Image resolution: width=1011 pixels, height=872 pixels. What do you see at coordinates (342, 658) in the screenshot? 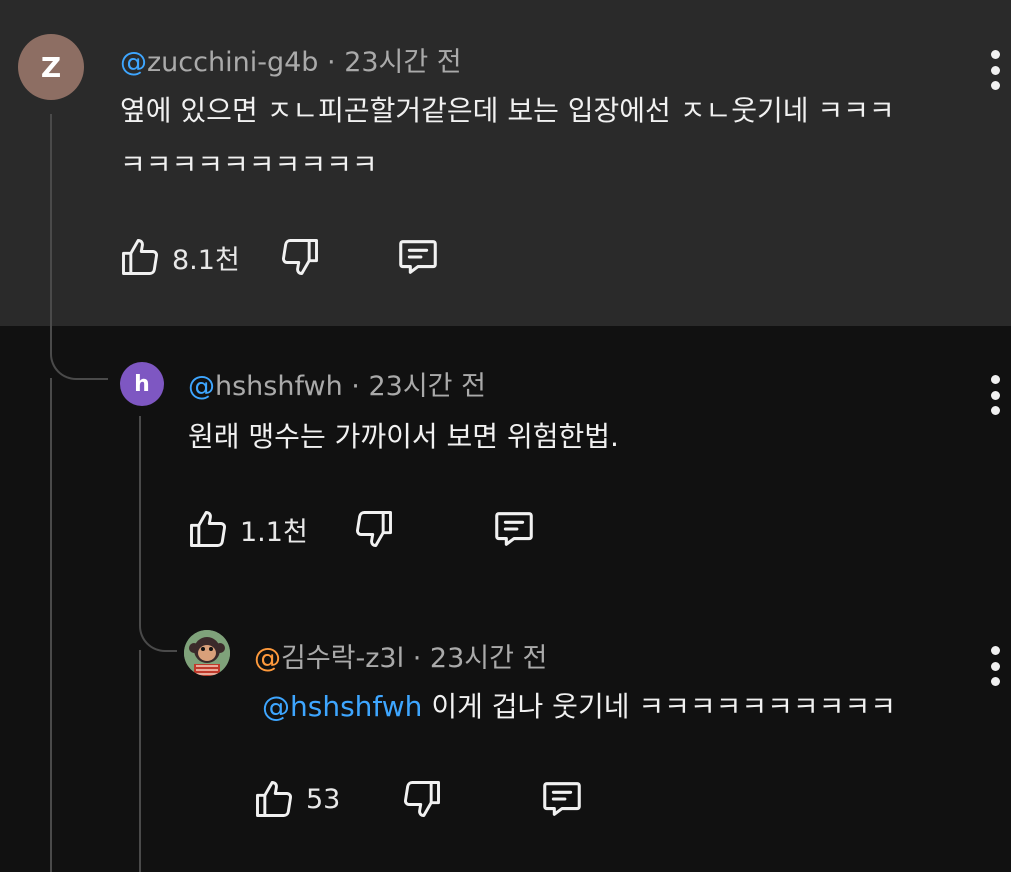
I see `comment-author: 김수락-z3l` at bounding box center [342, 658].